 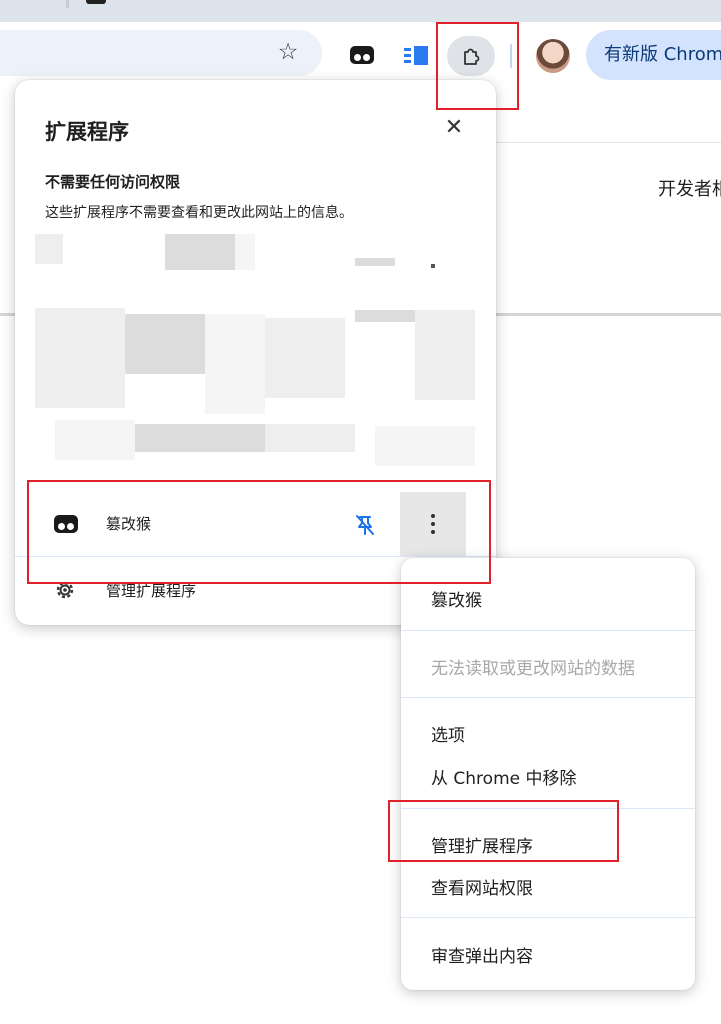 I want to click on browser-toolbar: ☆ 有新版 Chrome, so click(x=360, y=55).